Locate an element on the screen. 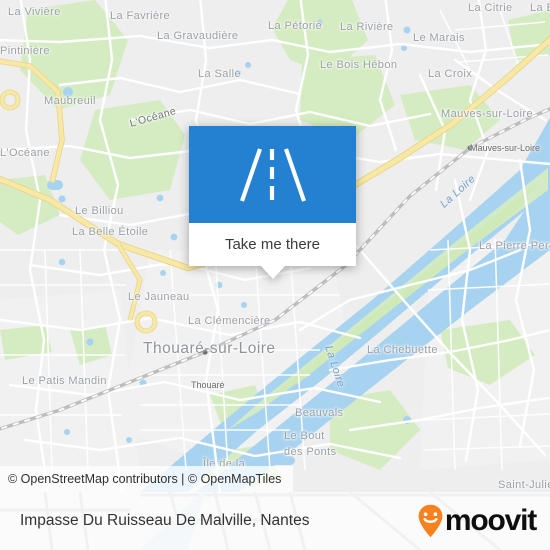 This screenshot has width=550, height=550. popup-image-header is located at coordinates (272, 174).